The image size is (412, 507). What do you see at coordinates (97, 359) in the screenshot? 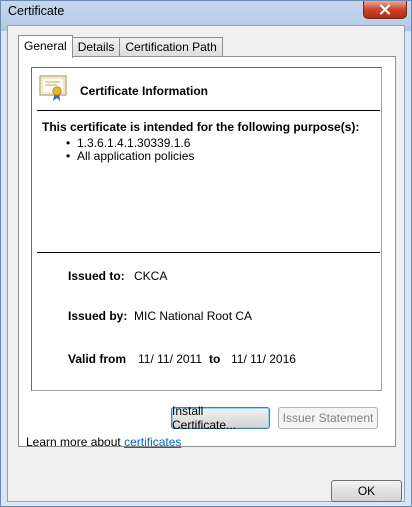
I see `valid-from-label: Valid from` at bounding box center [97, 359].